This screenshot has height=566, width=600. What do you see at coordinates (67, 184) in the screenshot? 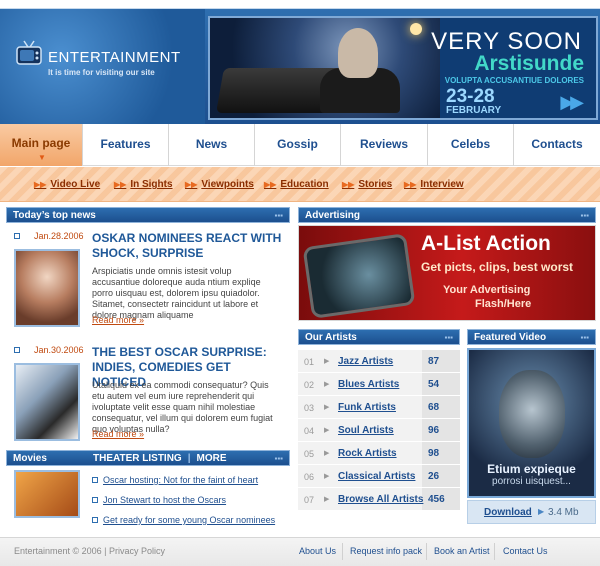
I see `subnav-video-live: ▶▶ Video Live` at bounding box center [67, 184].